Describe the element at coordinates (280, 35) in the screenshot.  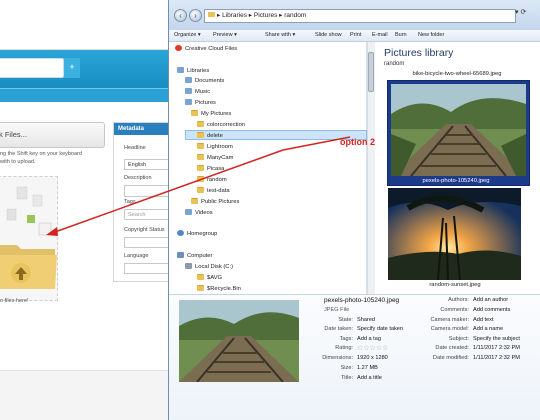
I see `share-with-button: Share with ▾` at that location.